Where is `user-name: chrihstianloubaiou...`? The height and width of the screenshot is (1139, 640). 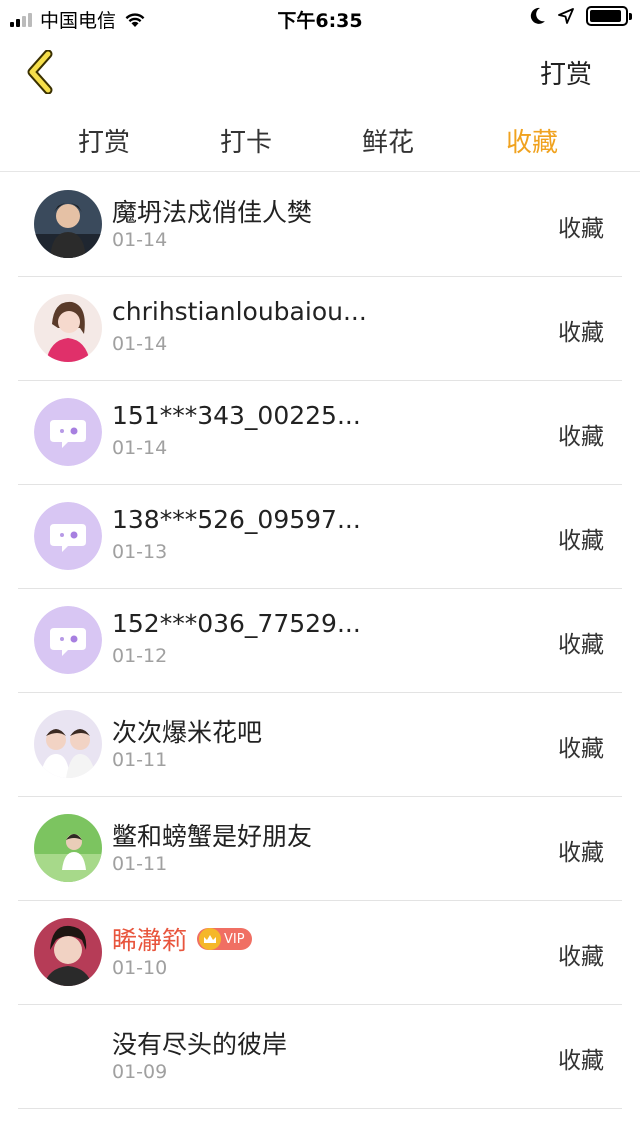
user-name: chrihstianloubaiou... is located at coordinates (239, 311).